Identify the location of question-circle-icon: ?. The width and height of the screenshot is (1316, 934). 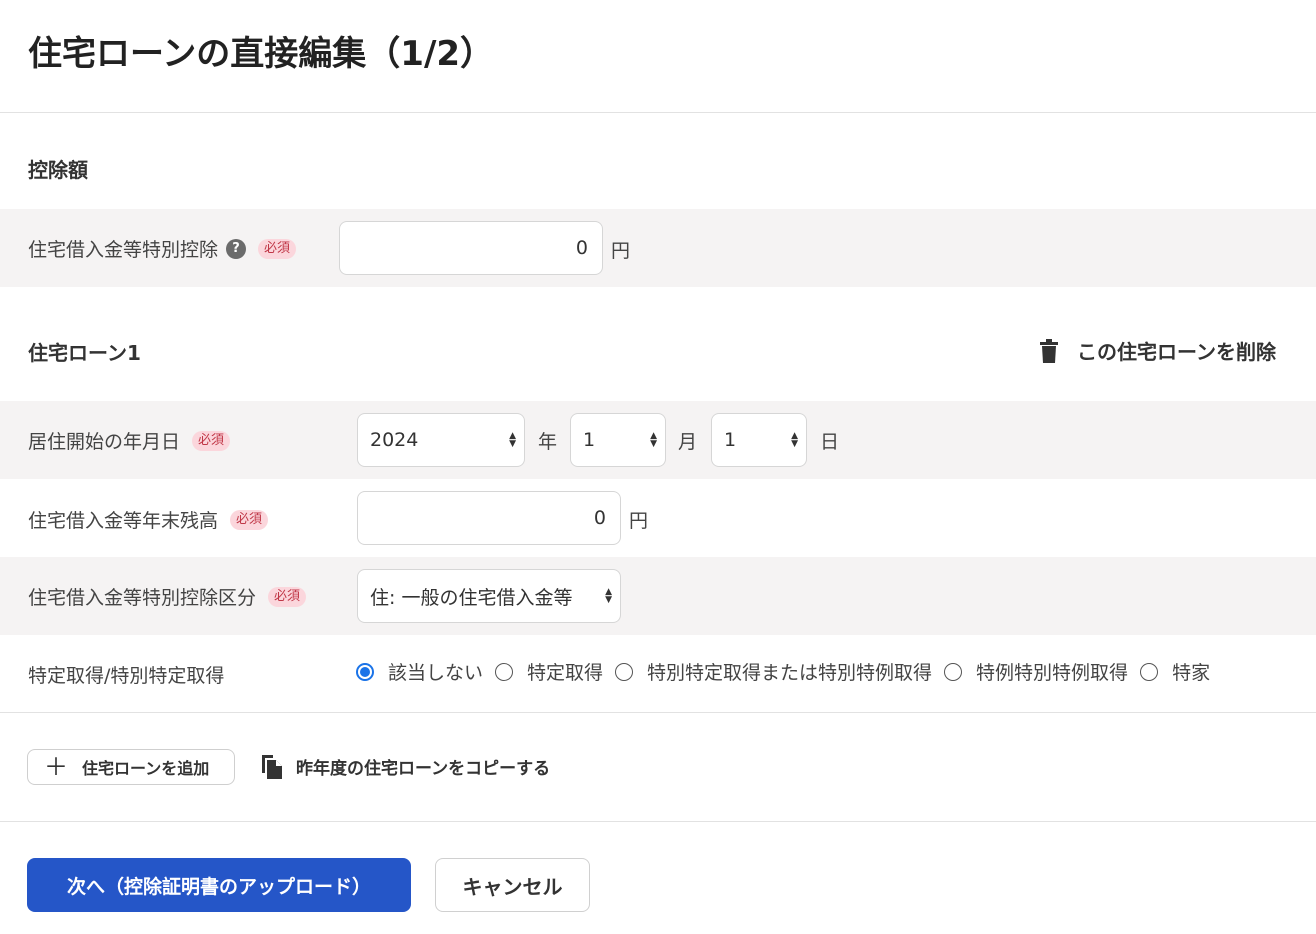
(236, 248).